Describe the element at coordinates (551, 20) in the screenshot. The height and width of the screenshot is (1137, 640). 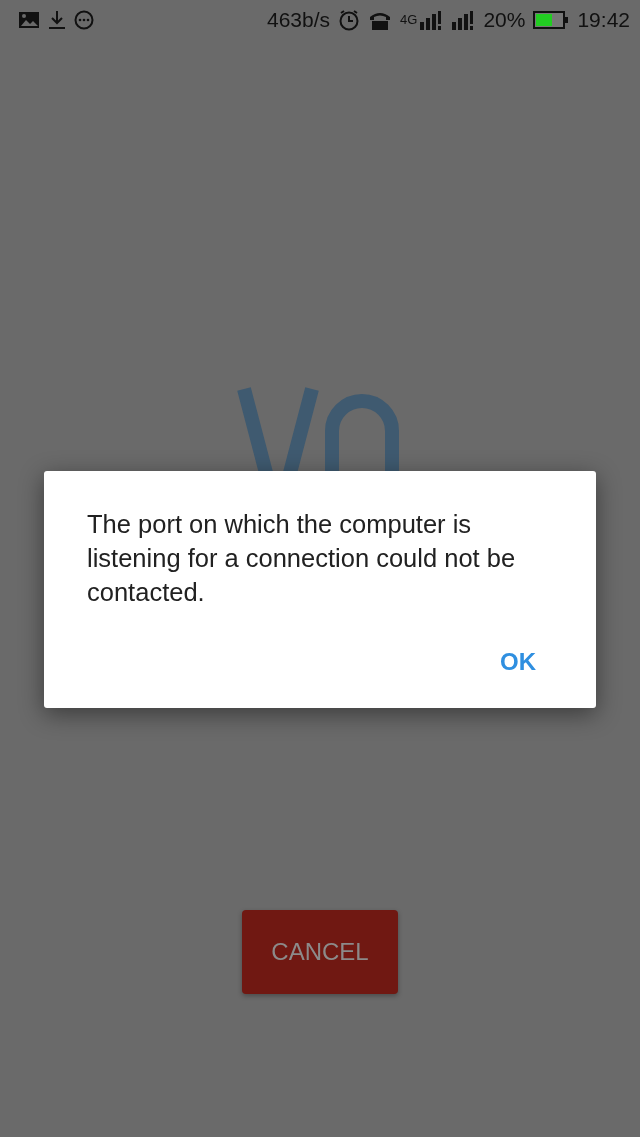
I see `battery-icon` at that location.